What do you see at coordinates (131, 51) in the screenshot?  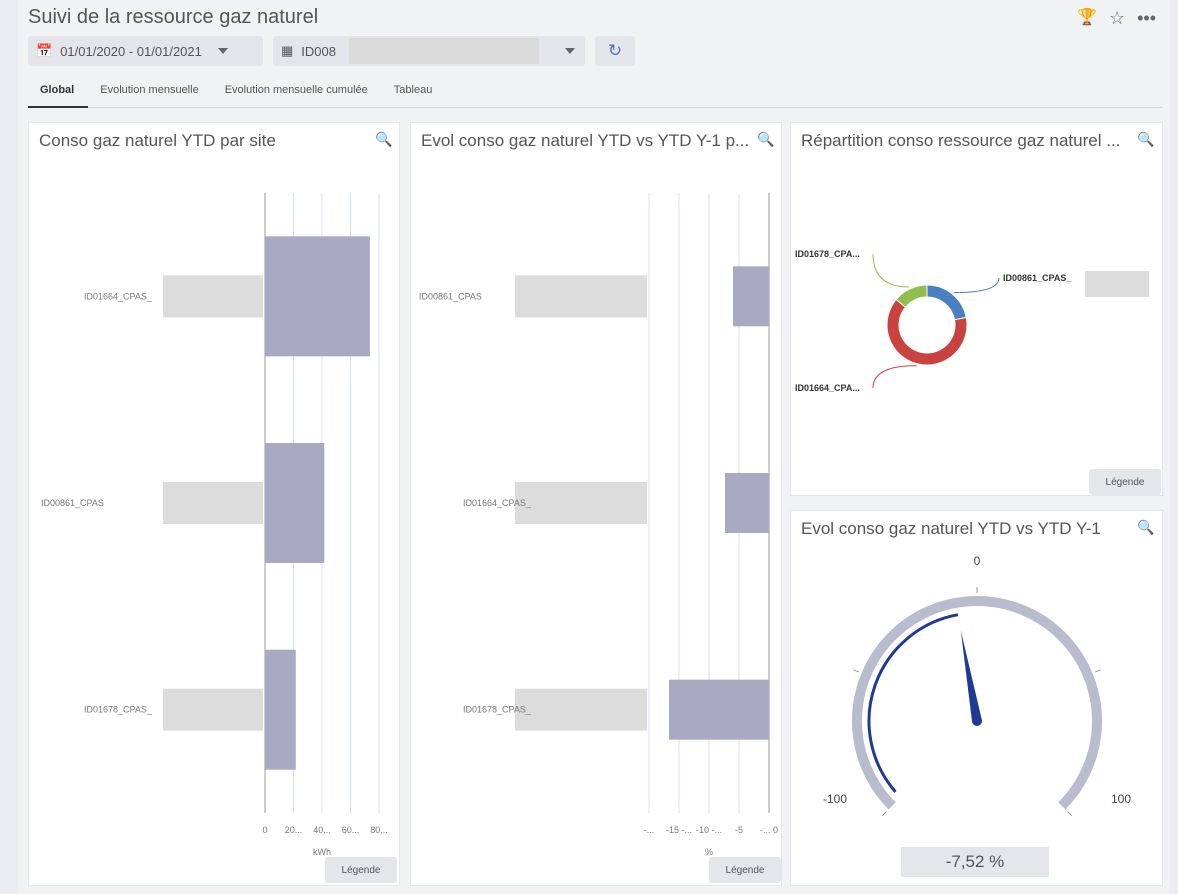 I see `date-range-value: 01/01/2020 - 01/01/2021` at bounding box center [131, 51].